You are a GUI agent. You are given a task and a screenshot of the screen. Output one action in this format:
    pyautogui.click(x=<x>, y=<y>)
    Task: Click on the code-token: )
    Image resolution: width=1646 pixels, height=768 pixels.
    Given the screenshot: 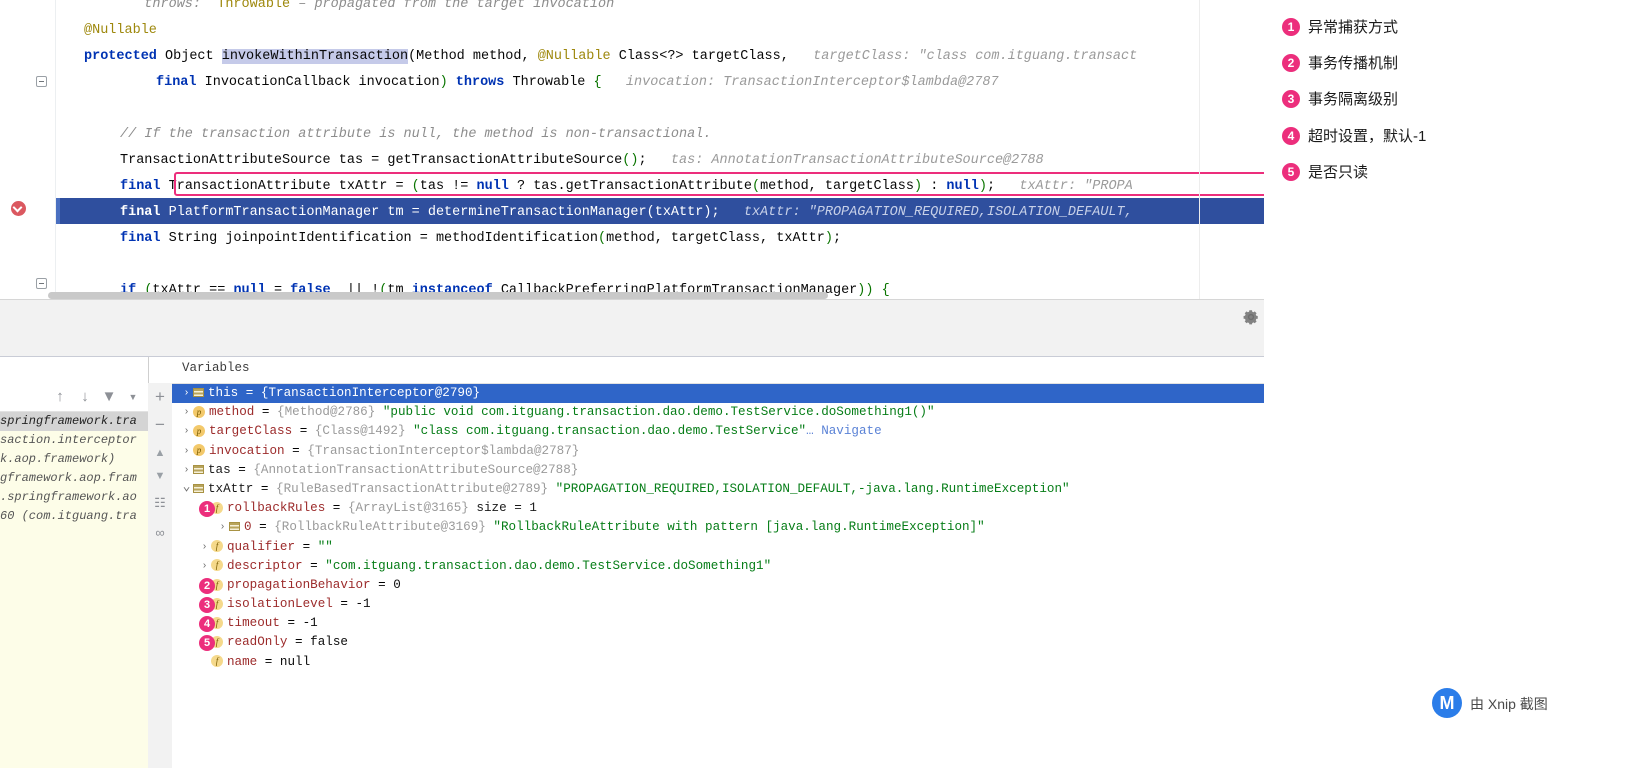 What is the action you would take?
    pyautogui.click(x=828, y=238)
    